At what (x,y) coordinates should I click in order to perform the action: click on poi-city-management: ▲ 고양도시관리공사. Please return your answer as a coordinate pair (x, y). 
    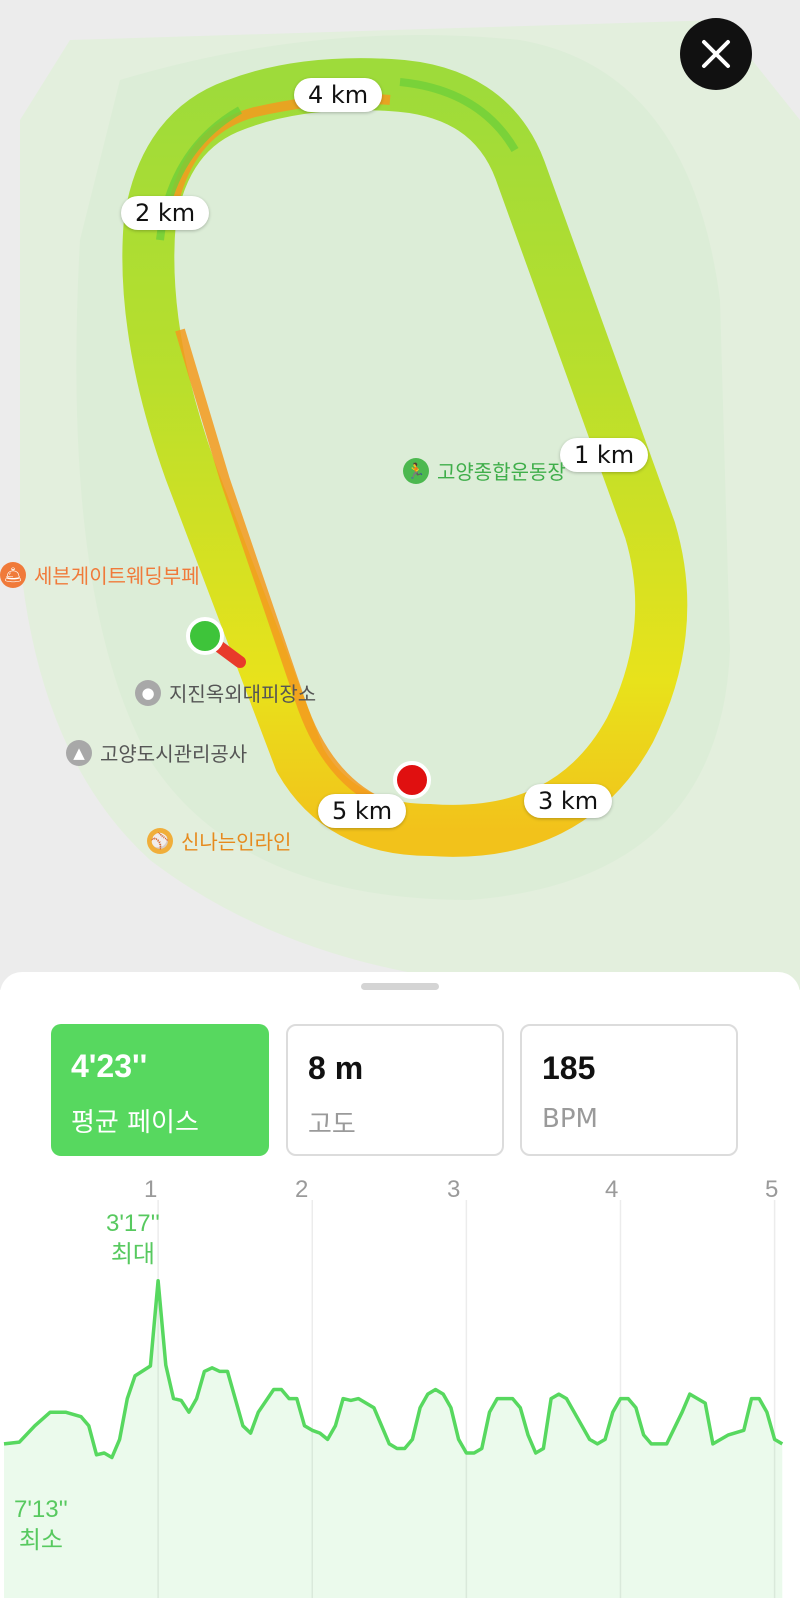
    Looking at the image, I should click on (156, 752).